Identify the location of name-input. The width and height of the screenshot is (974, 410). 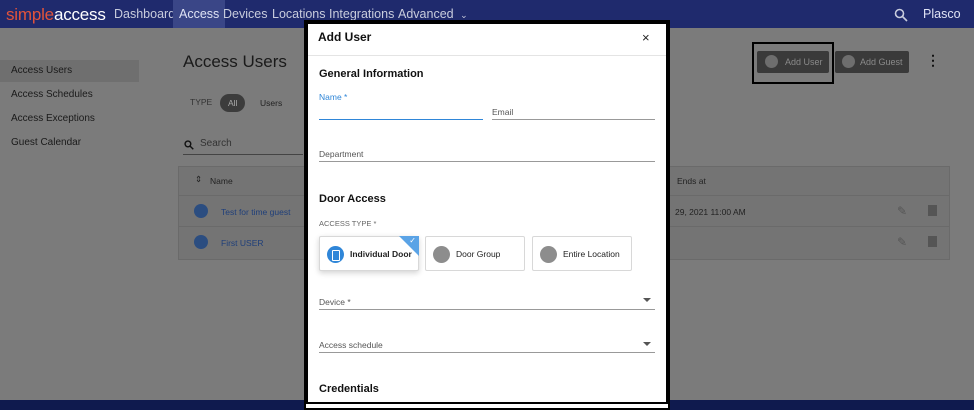
(401, 119).